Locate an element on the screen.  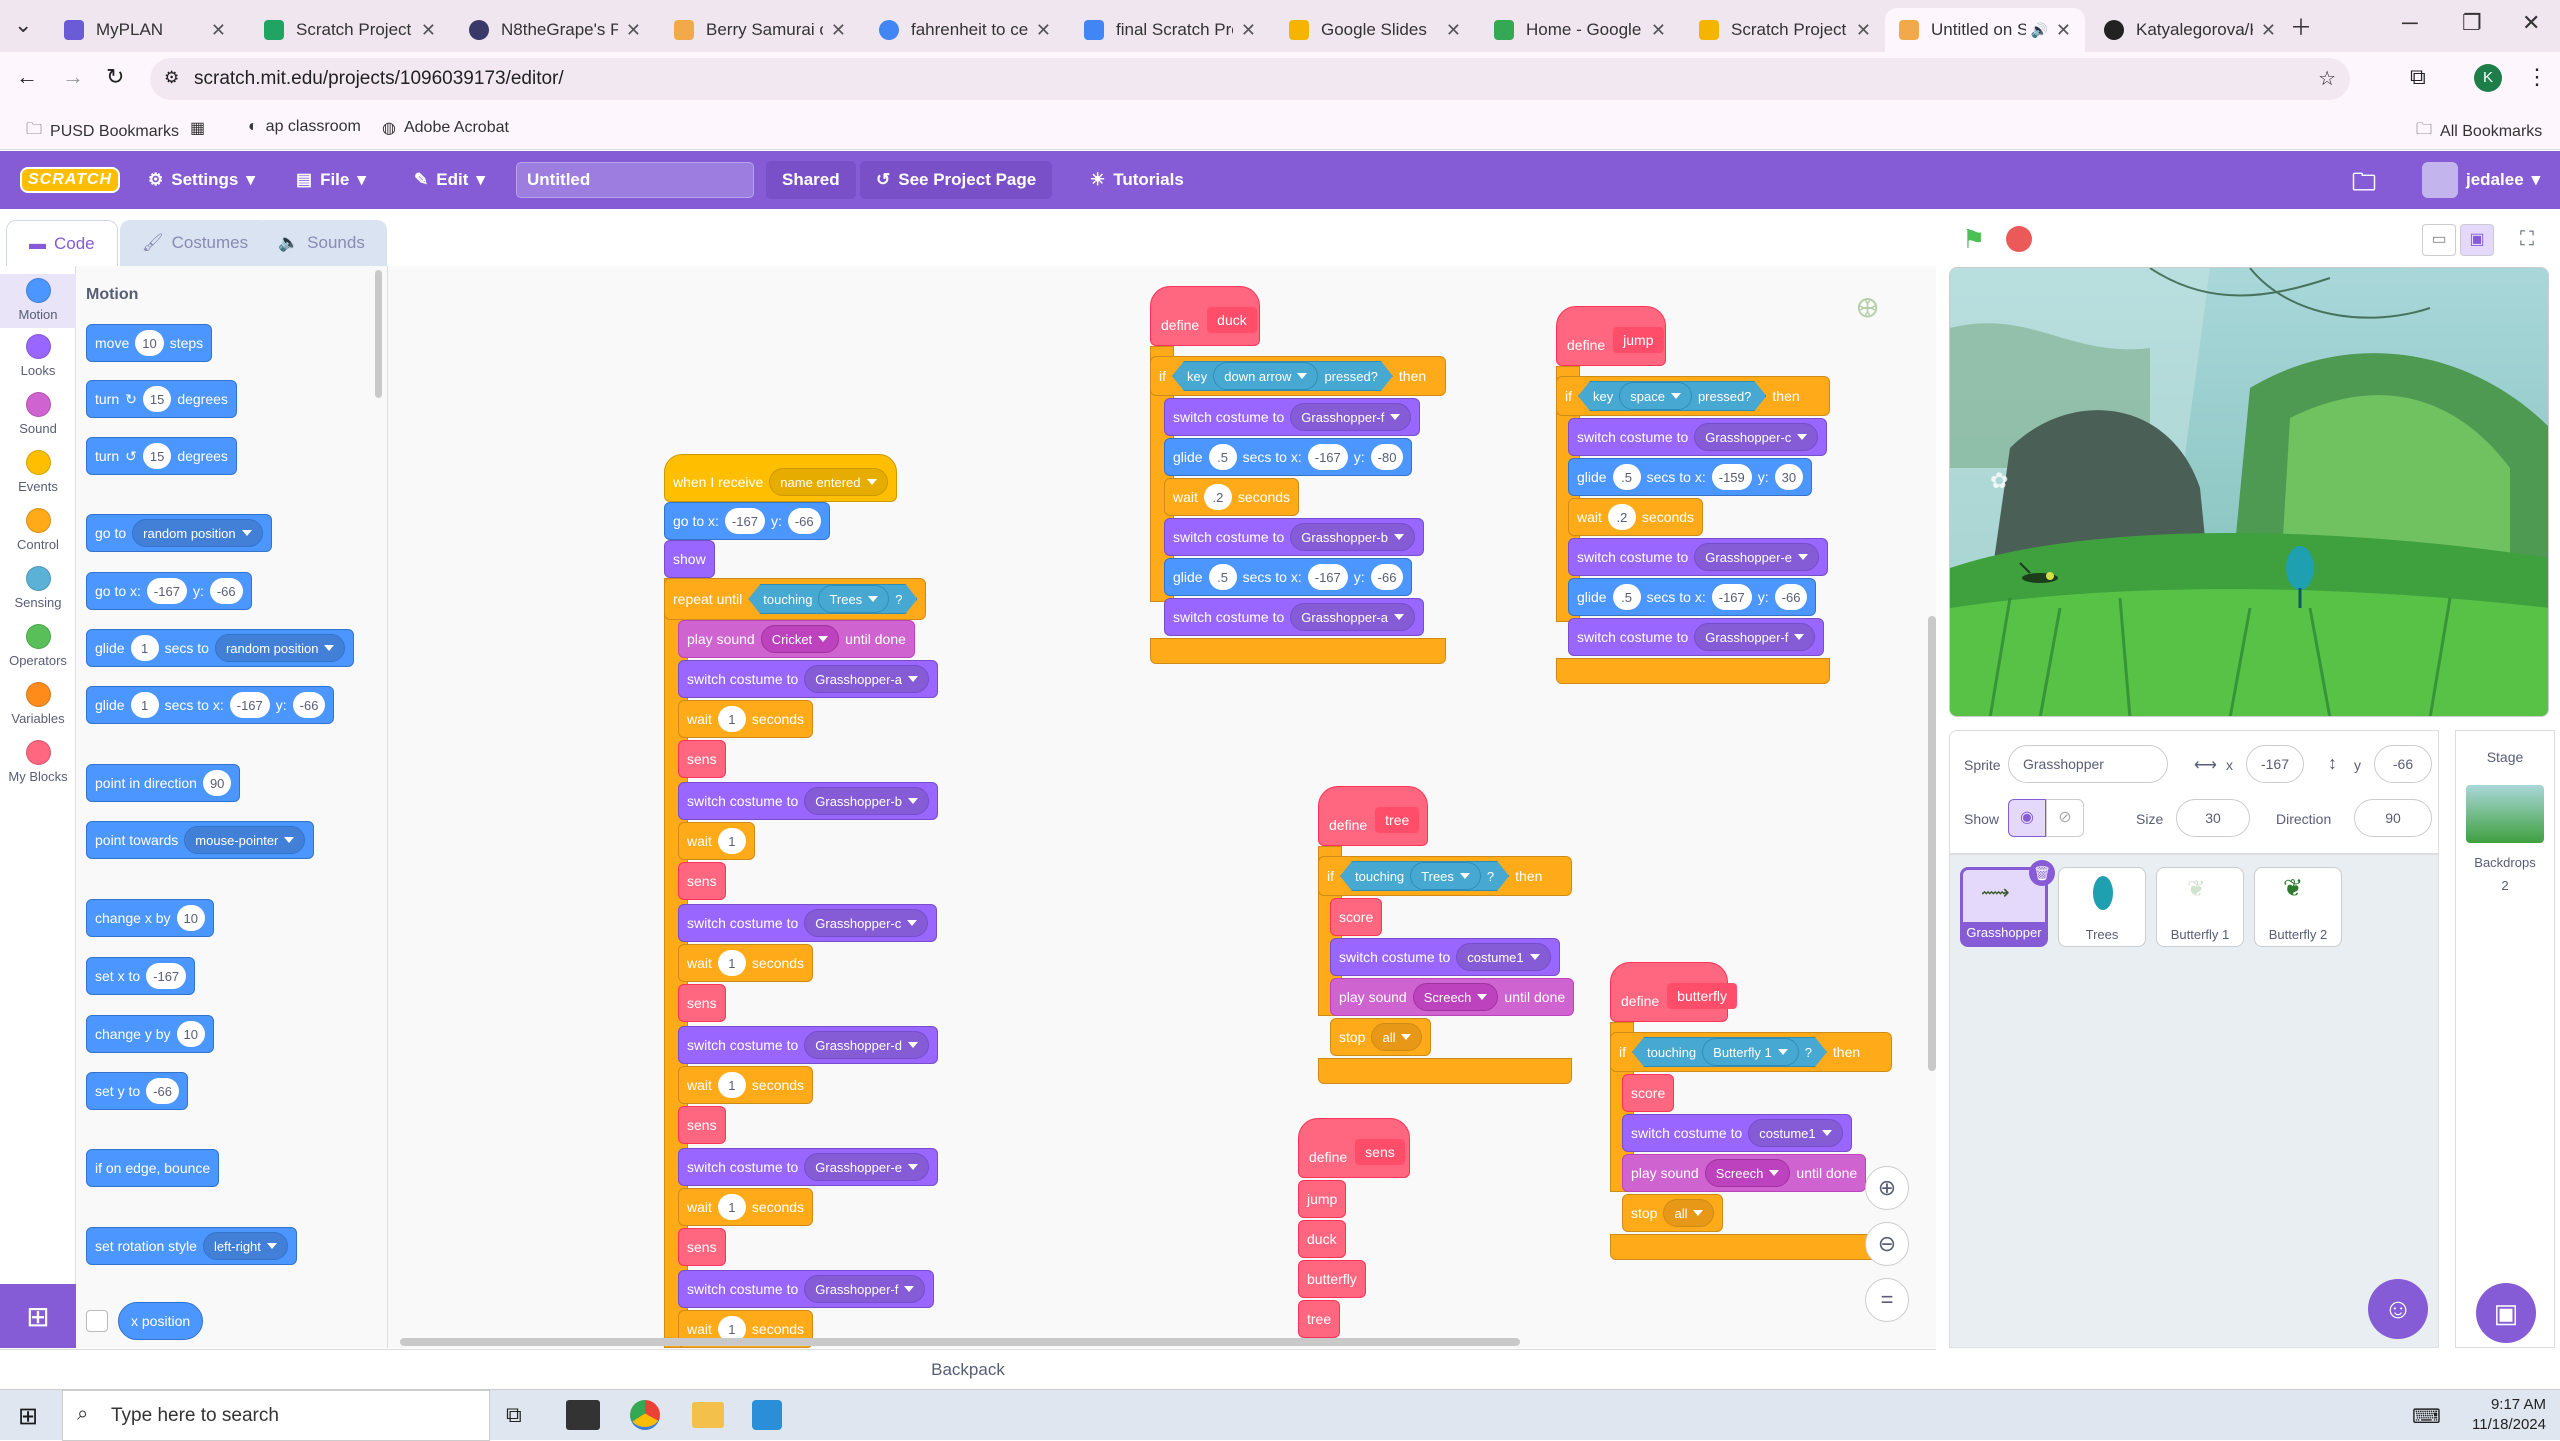
category-control: Control is located at coordinates (38, 530).